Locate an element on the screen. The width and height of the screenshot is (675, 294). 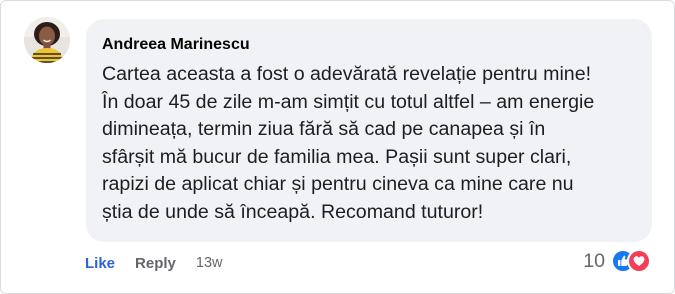
reply-button: Reply is located at coordinates (155, 263).